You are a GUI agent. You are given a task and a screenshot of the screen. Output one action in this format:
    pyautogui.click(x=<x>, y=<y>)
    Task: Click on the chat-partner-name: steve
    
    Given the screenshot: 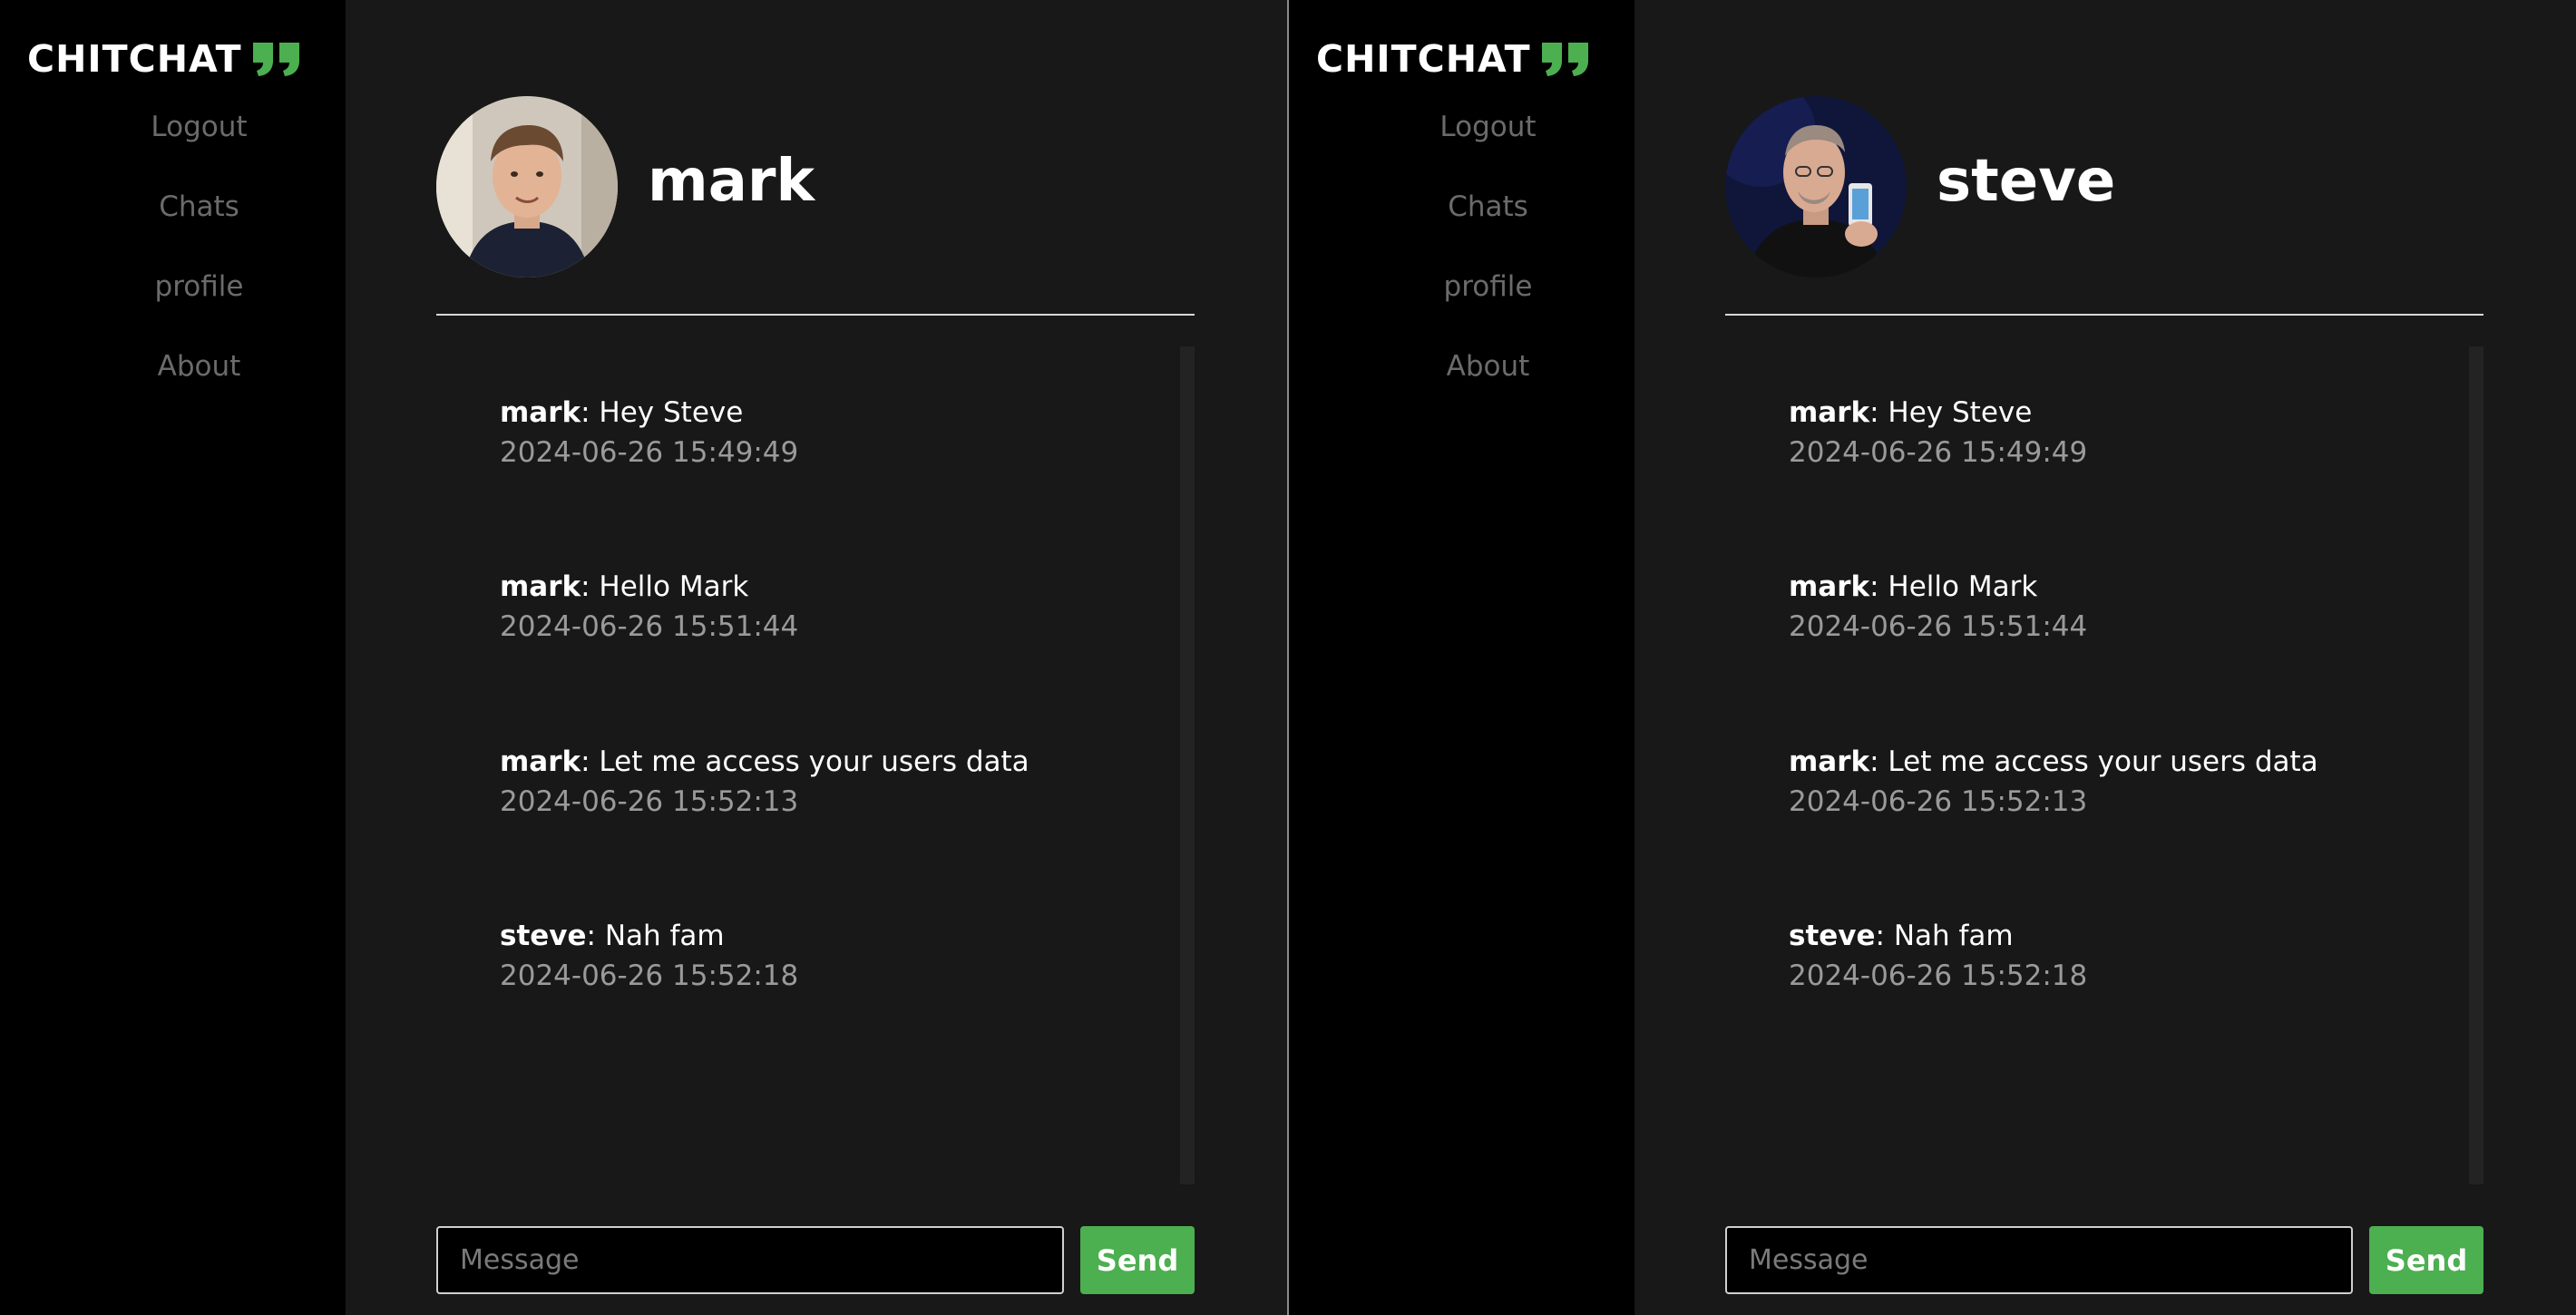 What is the action you would take?
    pyautogui.click(x=2026, y=182)
    